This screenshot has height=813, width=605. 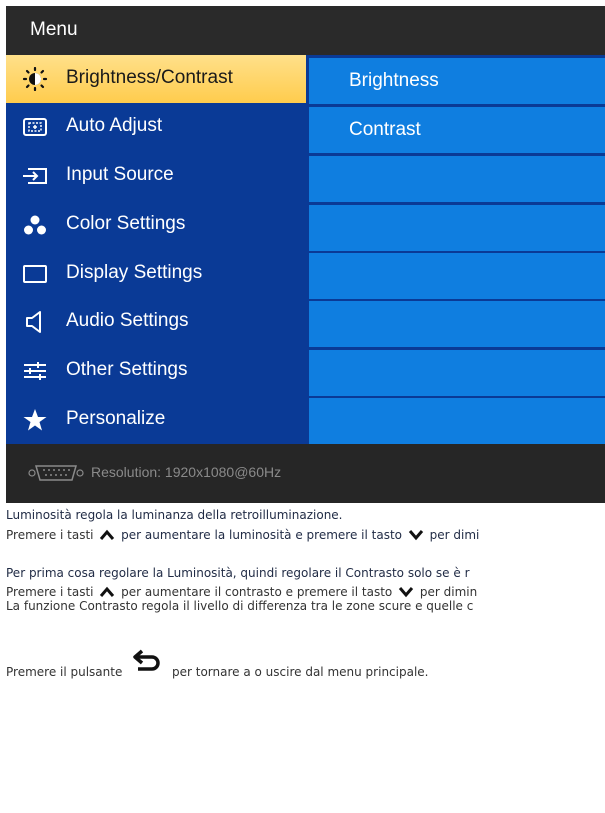 What do you see at coordinates (35, 274) in the screenshot?
I see `display-settings-icon` at bounding box center [35, 274].